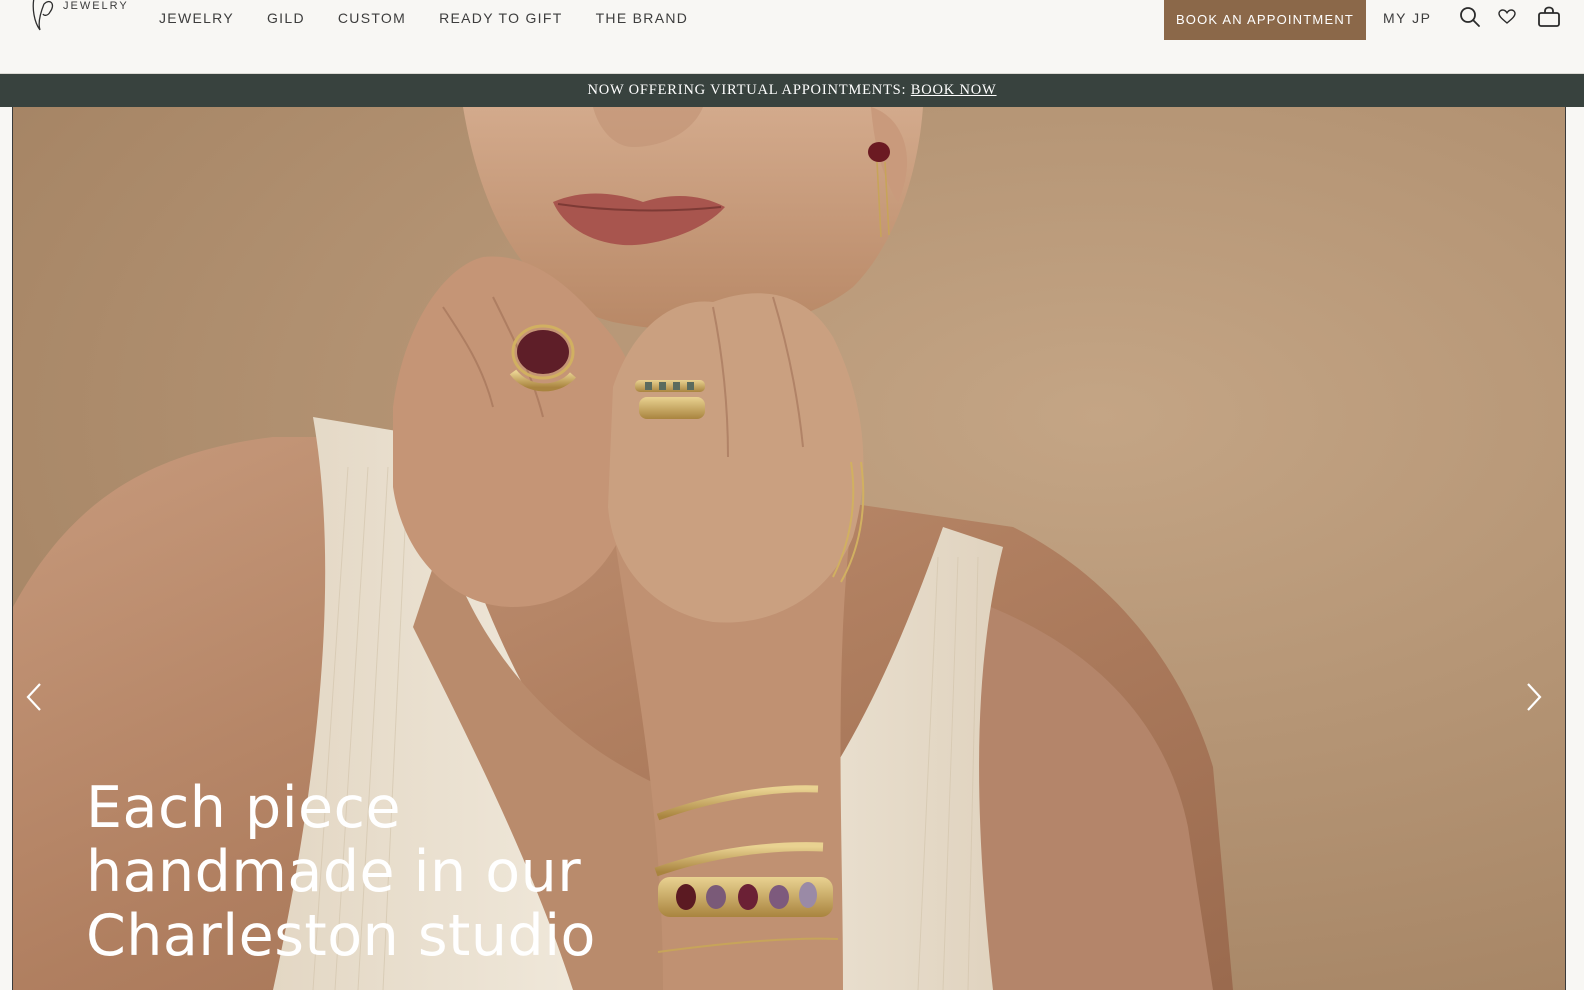 The width and height of the screenshot is (1584, 990). Describe the element at coordinates (372, 18) in the screenshot. I see `nav-item-custom: CUSTOM` at that location.